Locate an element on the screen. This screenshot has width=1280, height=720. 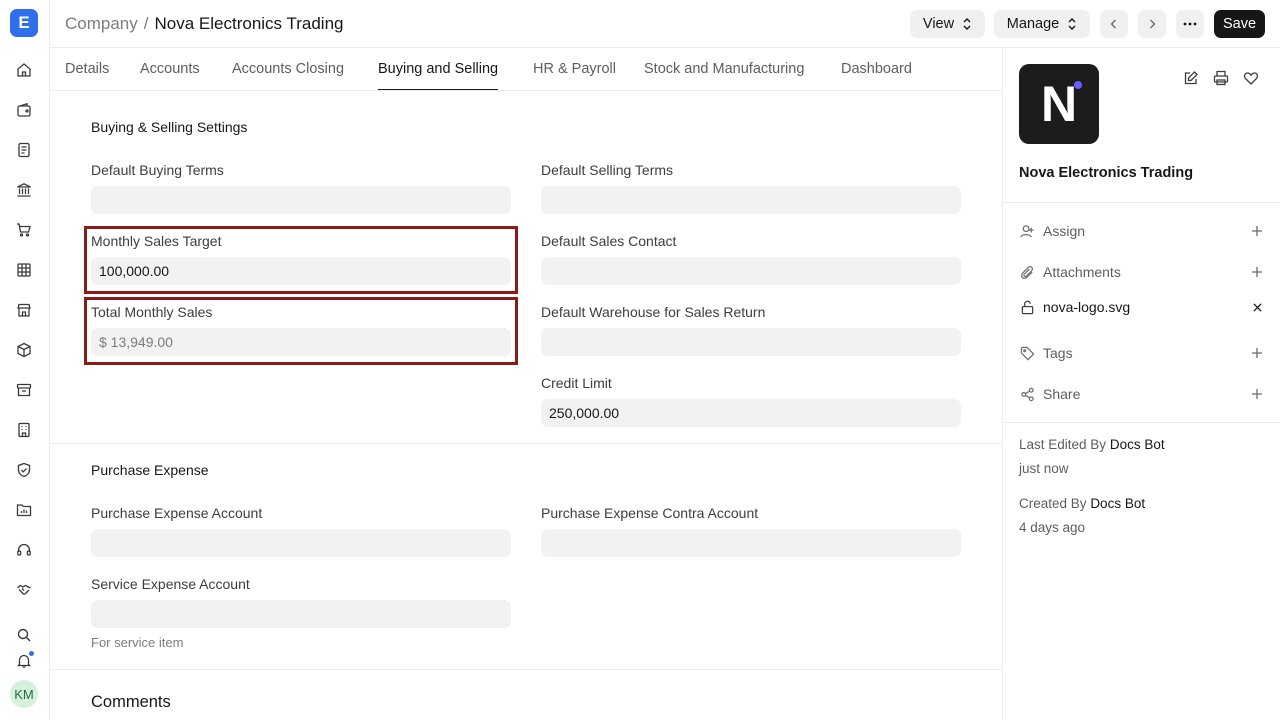
created-time: 4 days ago is located at coordinates (1052, 527).